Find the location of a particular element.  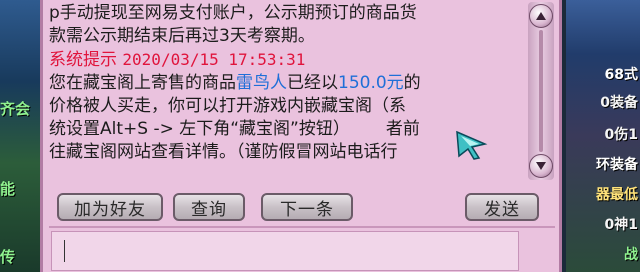

scroll-down-button is located at coordinates (541, 166).